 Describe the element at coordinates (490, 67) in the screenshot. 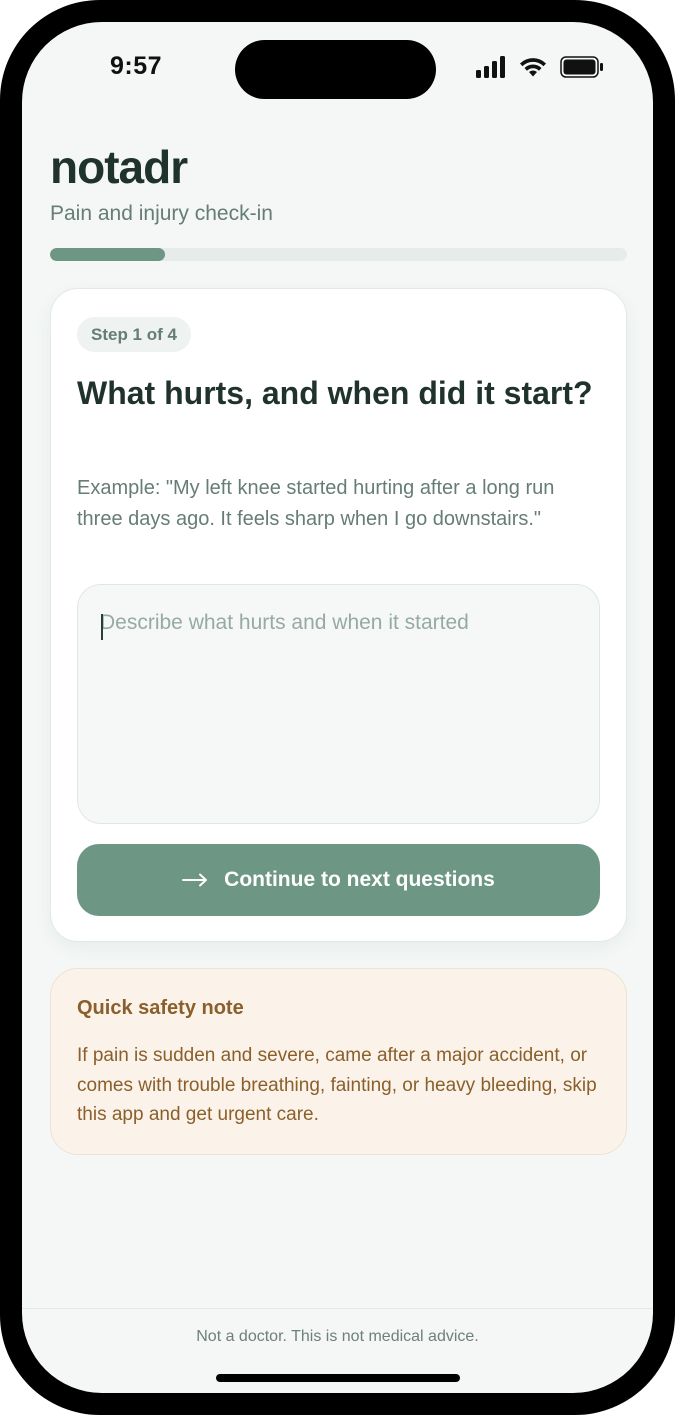

I see `cellular-signal-icon` at that location.